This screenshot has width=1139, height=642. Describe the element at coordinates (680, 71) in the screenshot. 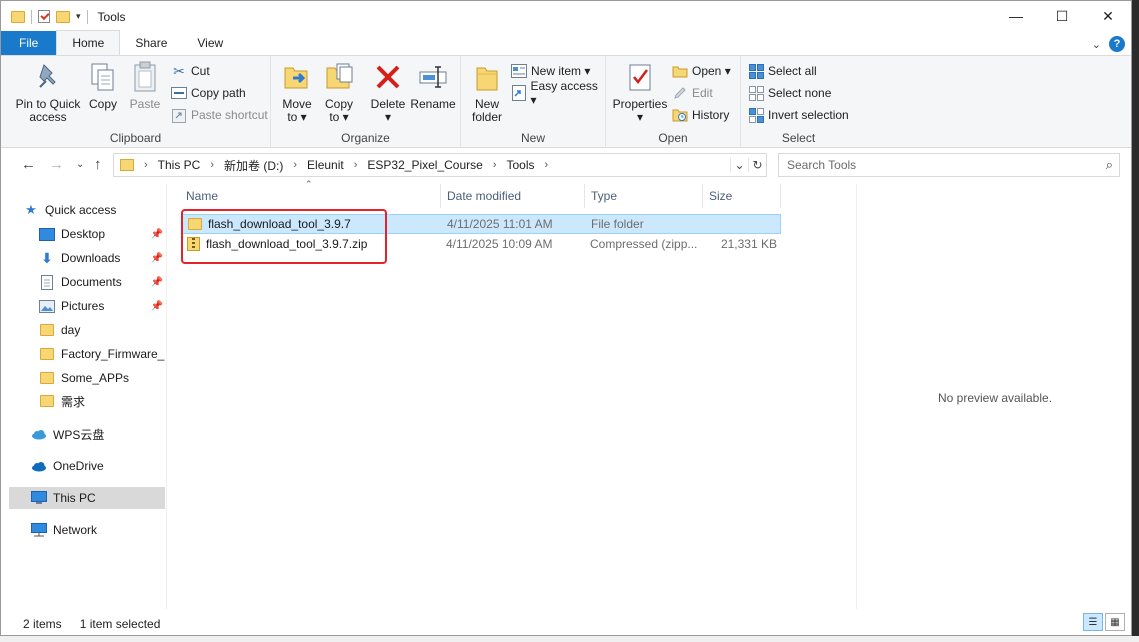

I see `open-folder-icon` at that location.